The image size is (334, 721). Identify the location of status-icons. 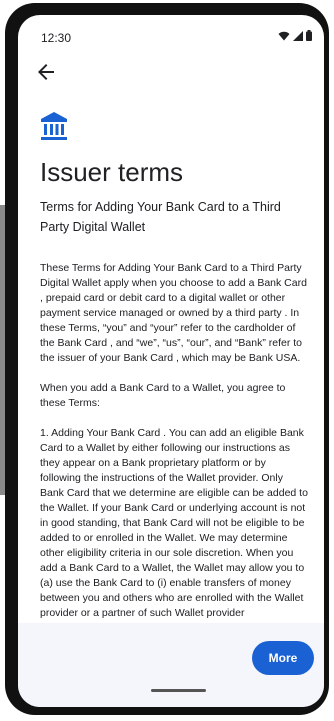
(295, 35).